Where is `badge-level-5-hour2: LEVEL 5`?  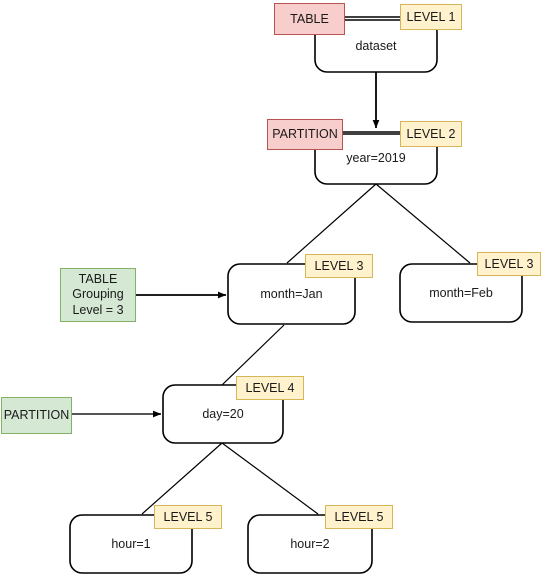
badge-level-5-hour2: LEVEL 5 is located at coordinates (359, 517).